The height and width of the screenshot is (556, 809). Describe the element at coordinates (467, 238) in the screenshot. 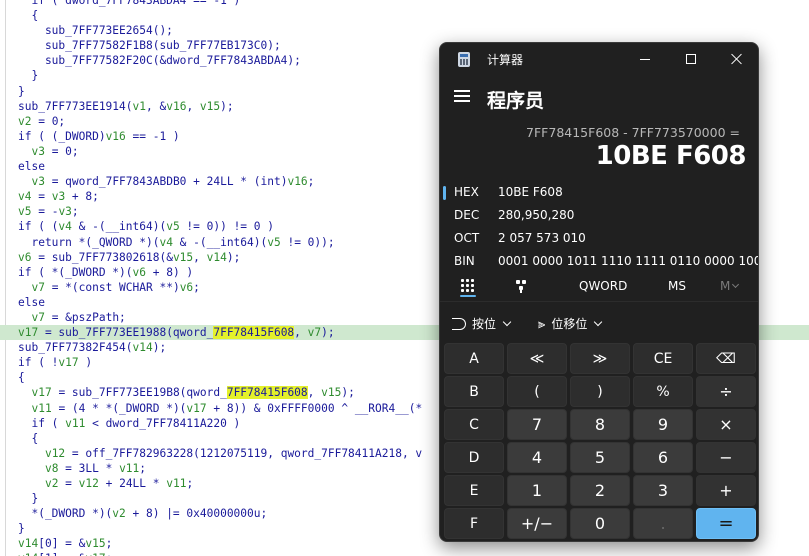

I see `radix-label: OCT` at that location.